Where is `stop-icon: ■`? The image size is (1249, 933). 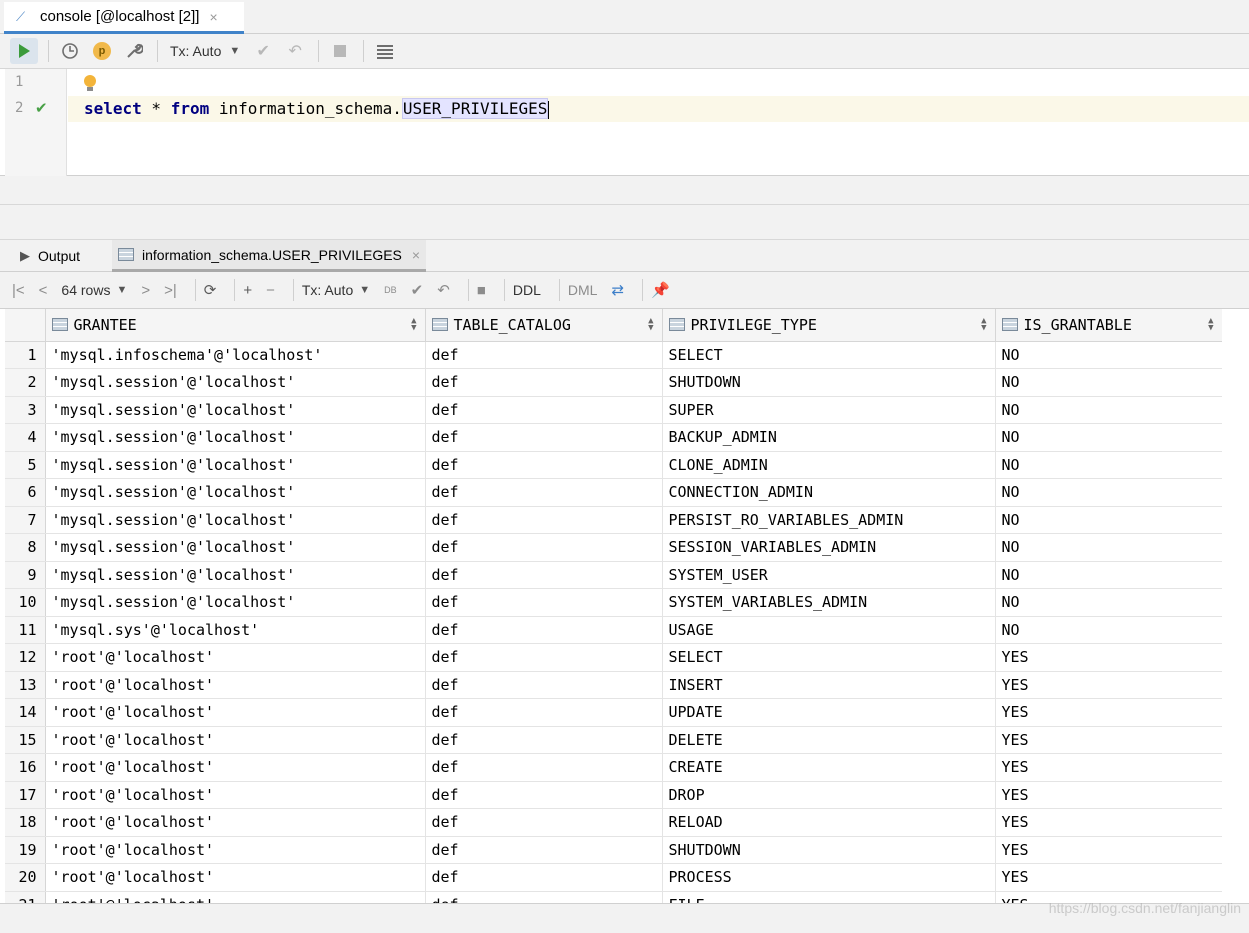 stop-icon: ■ is located at coordinates (481, 290).